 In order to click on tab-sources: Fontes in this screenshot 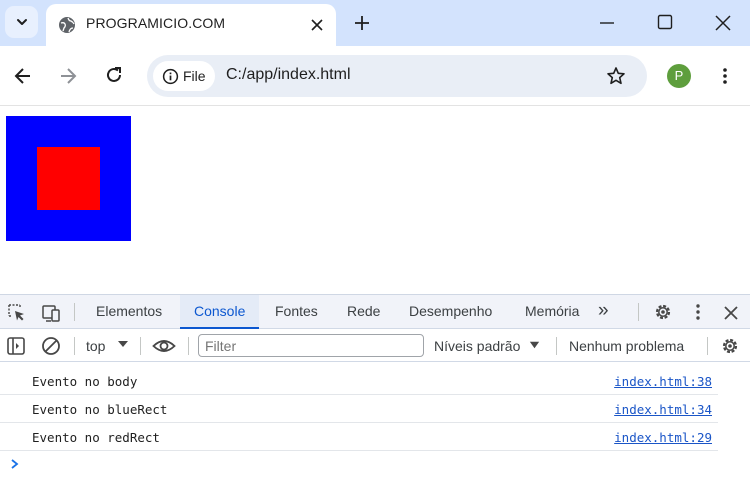, I will do `click(296, 312)`.